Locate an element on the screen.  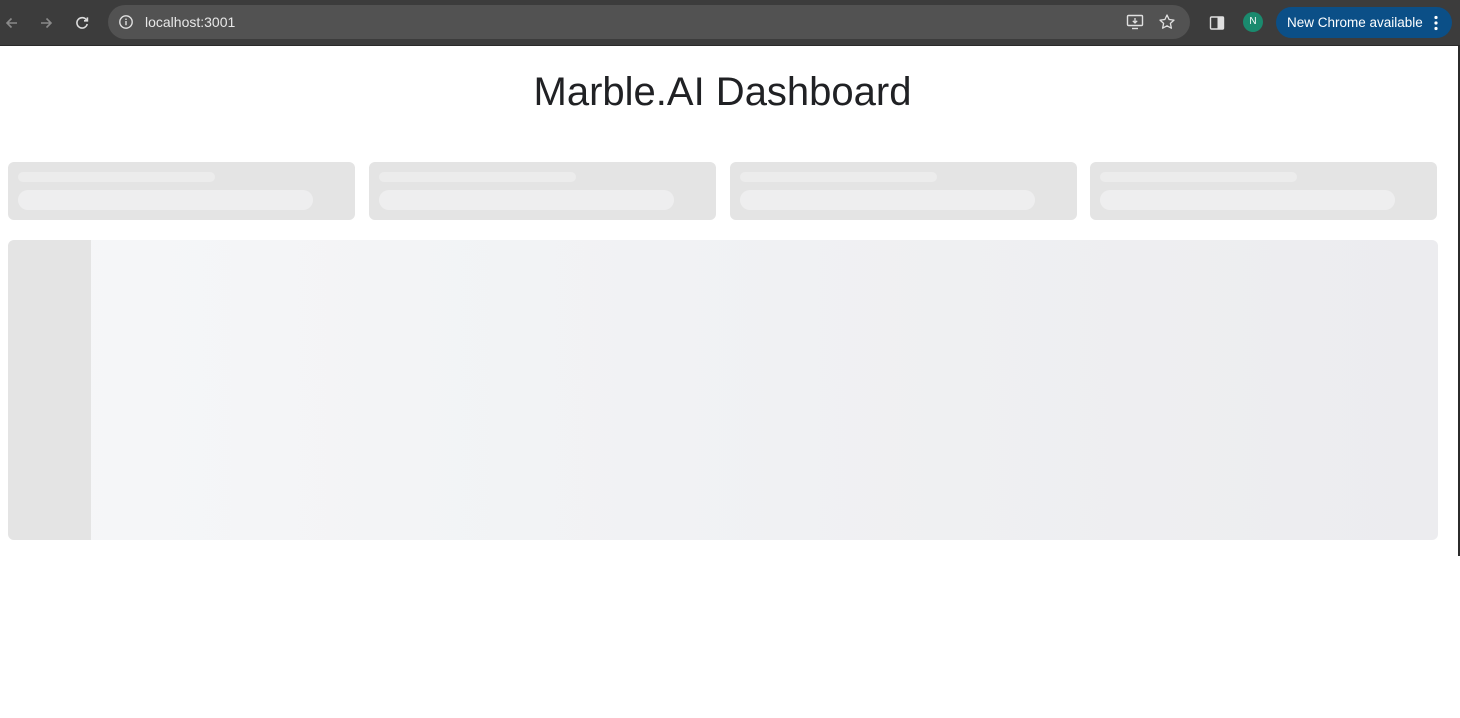
address-bar: localhost:3001 is located at coordinates (649, 22).